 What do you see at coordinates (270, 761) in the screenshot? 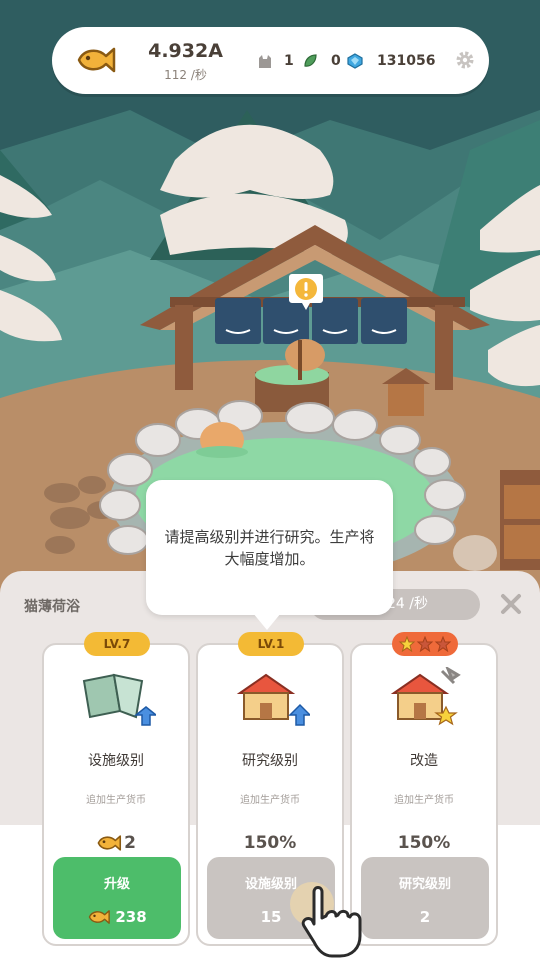
I see `card-name: 研究级别` at bounding box center [270, 761].